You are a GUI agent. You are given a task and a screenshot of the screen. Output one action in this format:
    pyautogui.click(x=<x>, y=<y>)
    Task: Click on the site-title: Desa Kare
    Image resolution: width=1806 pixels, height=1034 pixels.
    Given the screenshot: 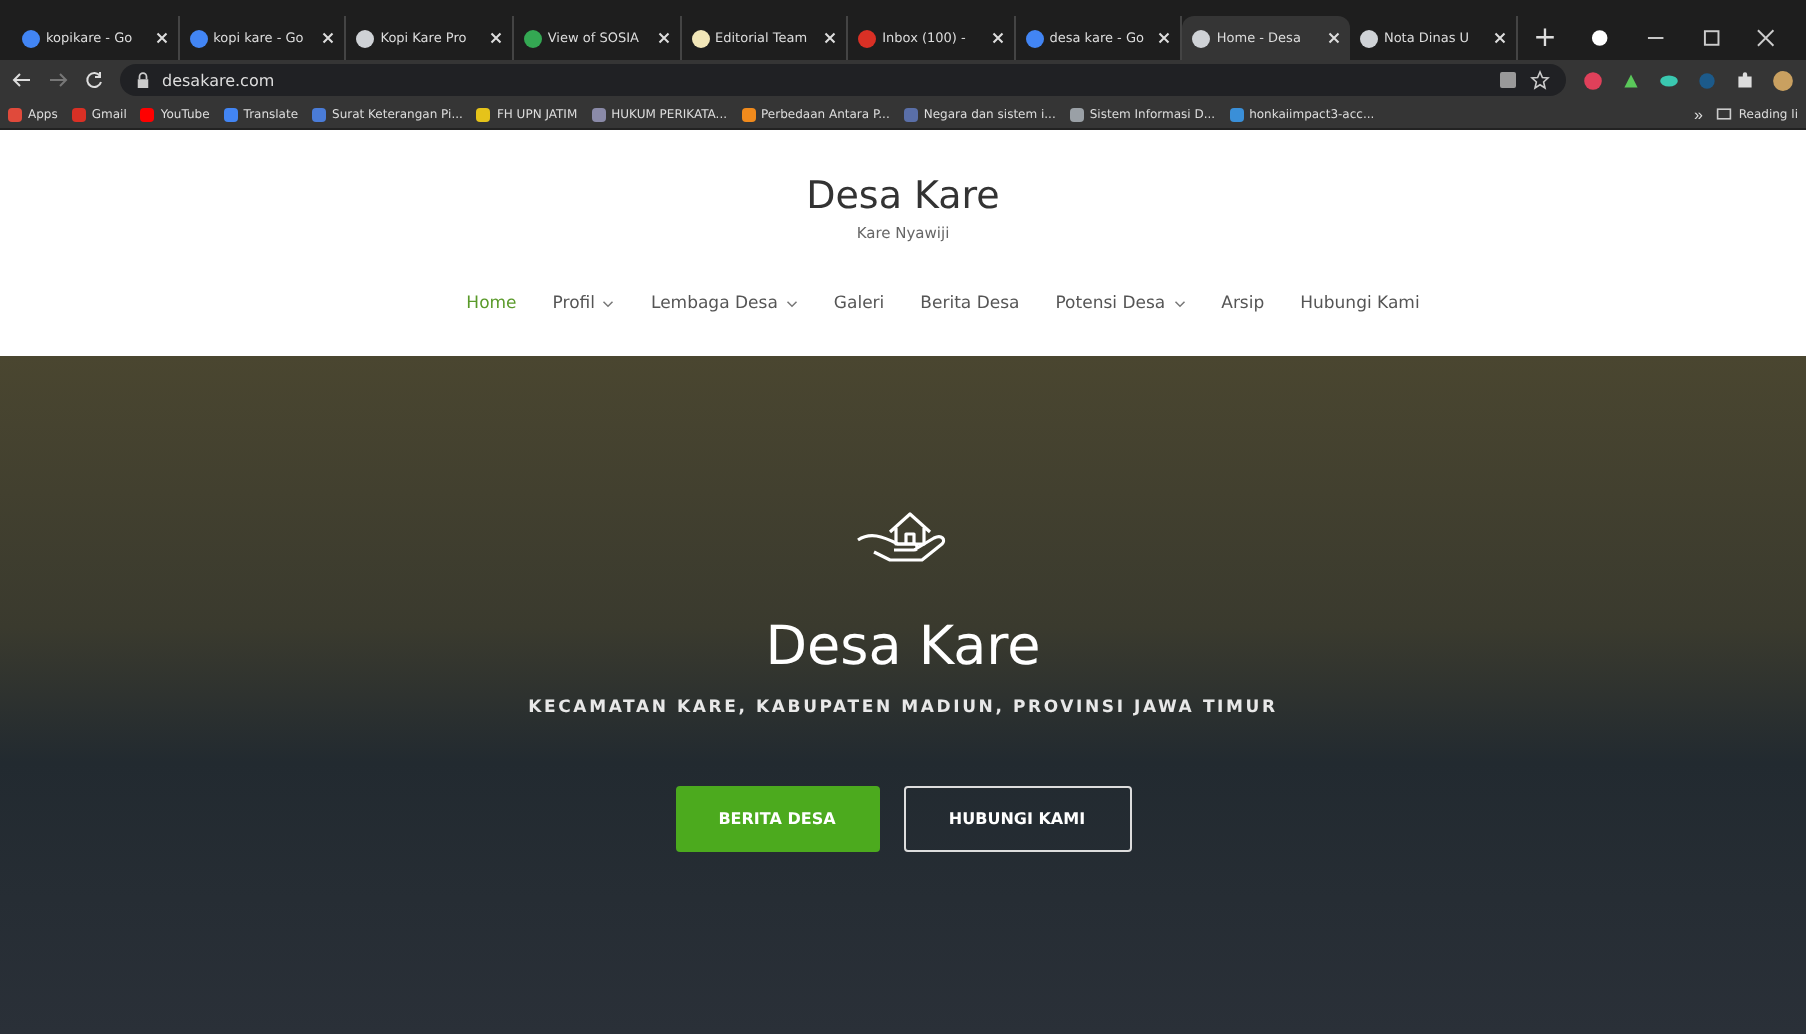 What is the action you would take?
    pyautogui.click(x=903, y=196)
    